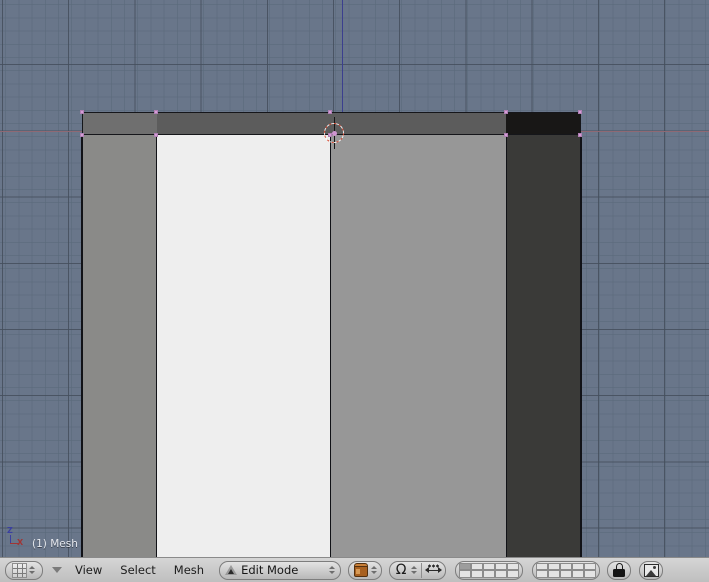 The height and width of the screenshot is (582, 709). Describe the element at coordinates (422, 570) in the screenshot. I see `group-divider` at that location.